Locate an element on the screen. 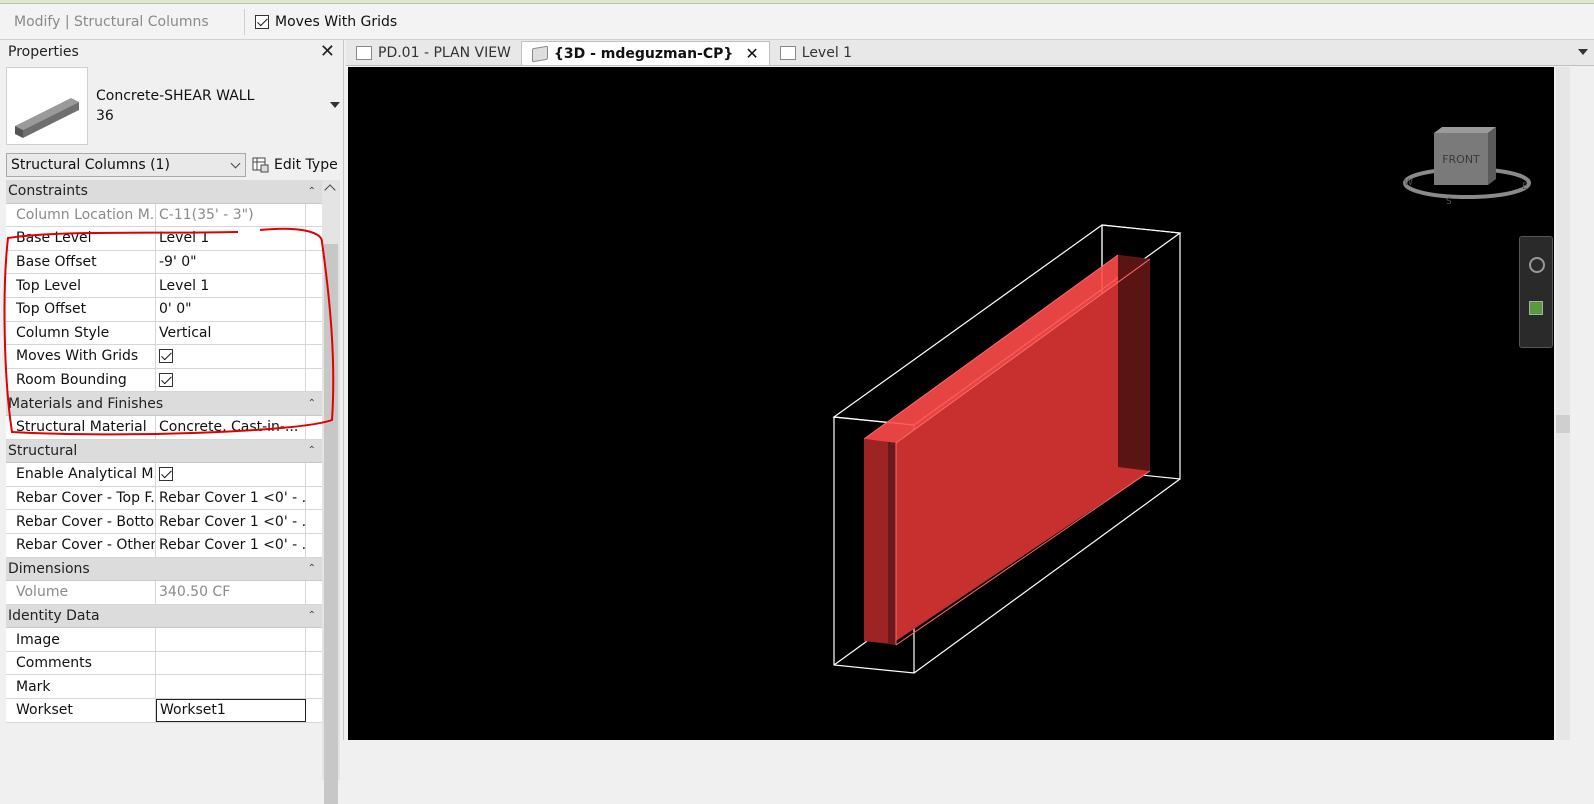 This screenshot has height=804, width=1594. property-value: 0' 0" is located at coordinates (231, 309).